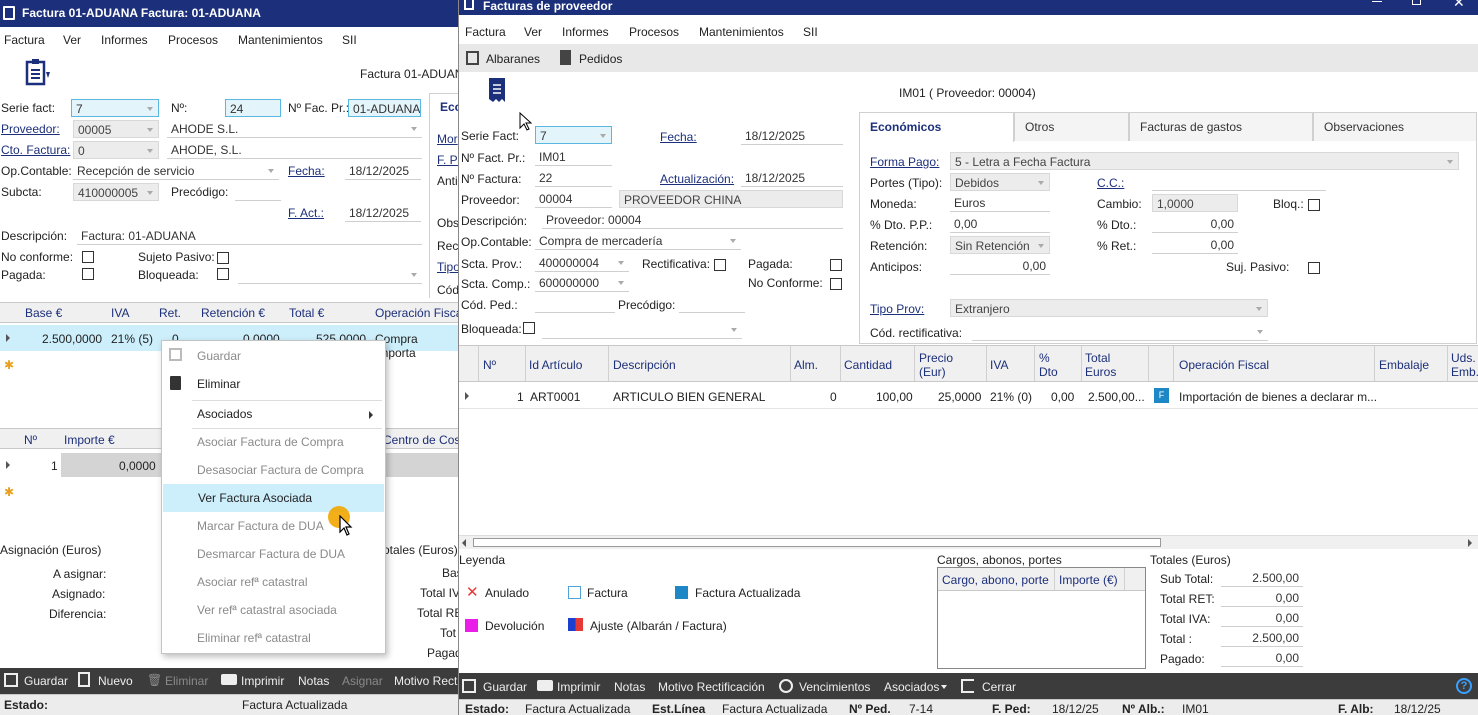  Describe the element at coordinates (1314, 268) in the screenshot. I see `sujpasivo-checkbox` at that location.